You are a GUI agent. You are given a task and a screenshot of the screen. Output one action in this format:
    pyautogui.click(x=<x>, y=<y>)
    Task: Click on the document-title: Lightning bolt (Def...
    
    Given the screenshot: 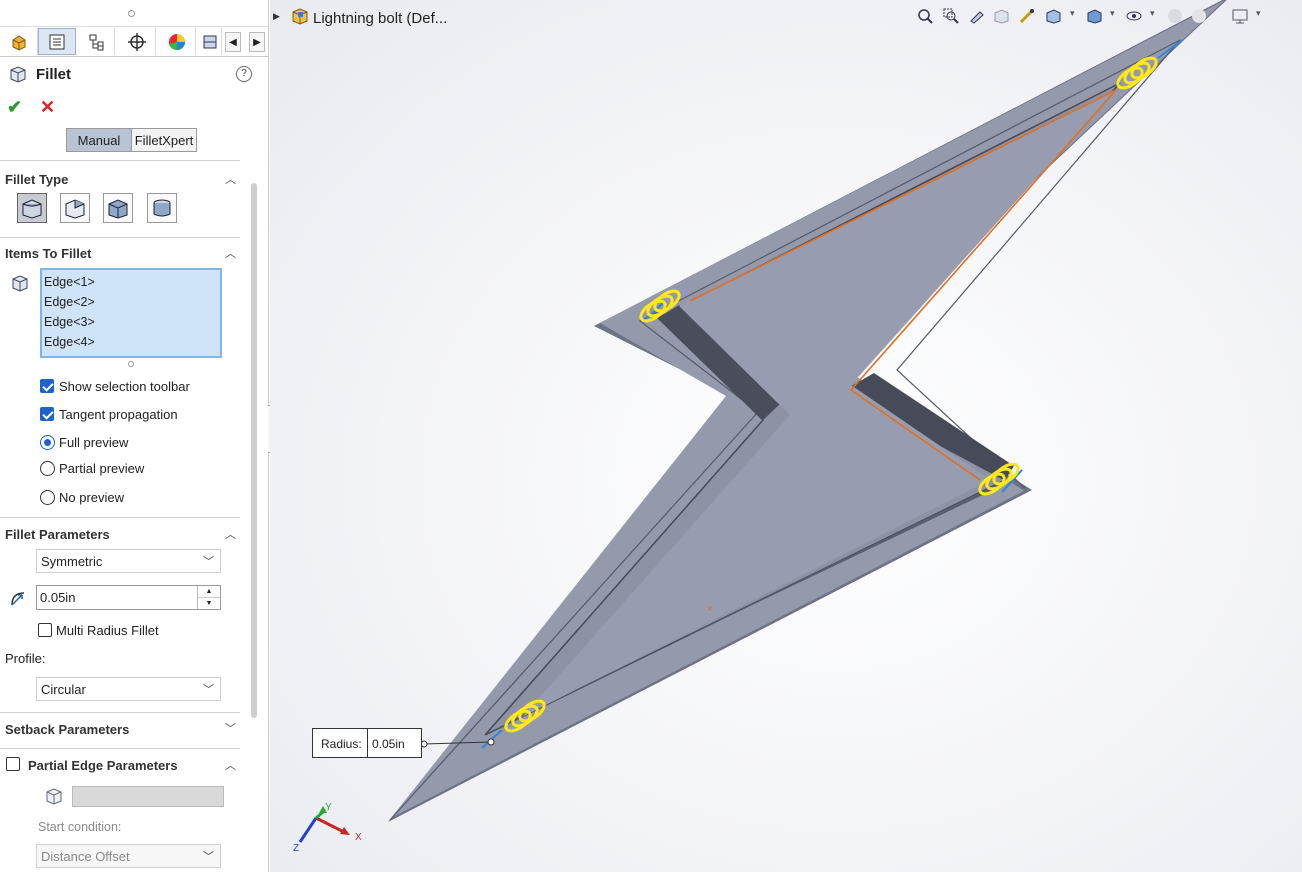 What is the action you would take?
    pyautogui.click(x=380, y=18)
    